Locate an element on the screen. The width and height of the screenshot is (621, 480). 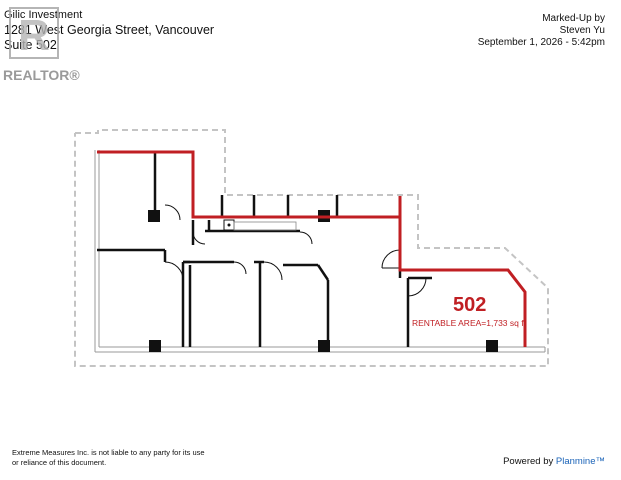
powered-by: Powered by Planmine™ is located at coordinates (554, 461).